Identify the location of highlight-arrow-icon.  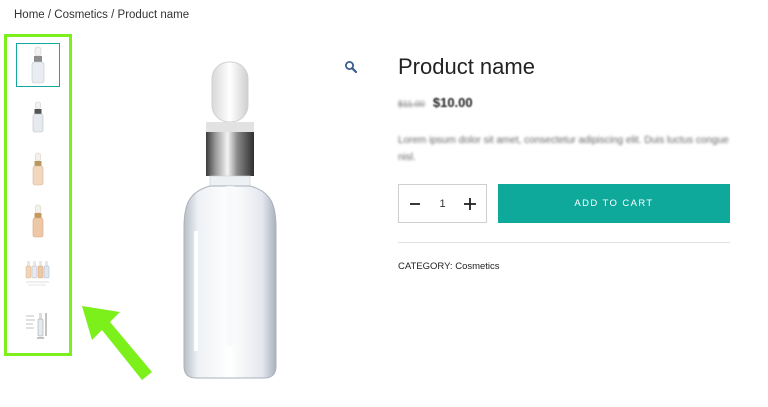
(117, 343).